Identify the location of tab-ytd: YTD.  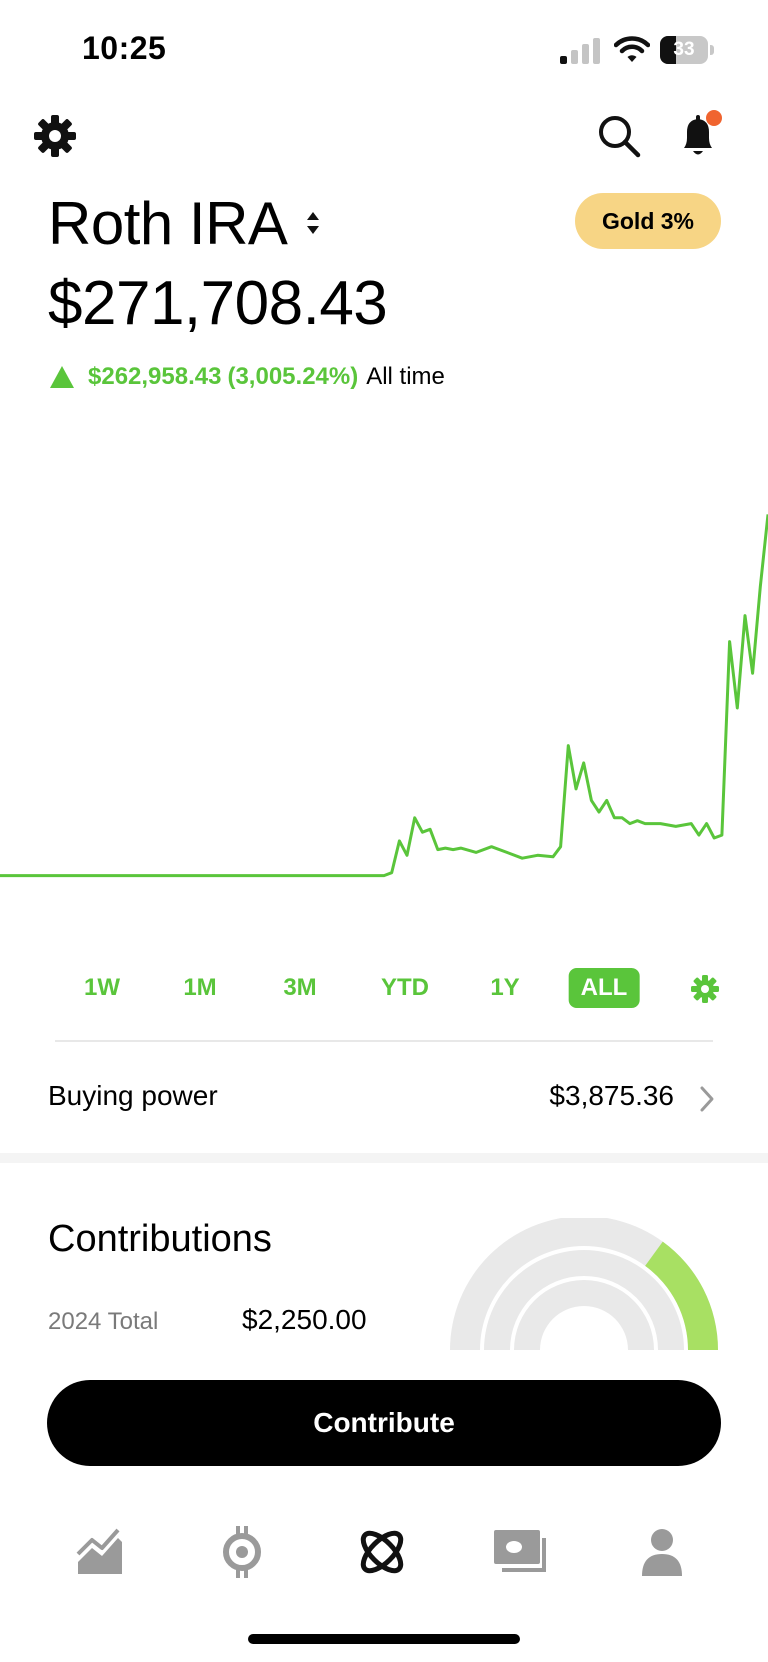
(405, 988).